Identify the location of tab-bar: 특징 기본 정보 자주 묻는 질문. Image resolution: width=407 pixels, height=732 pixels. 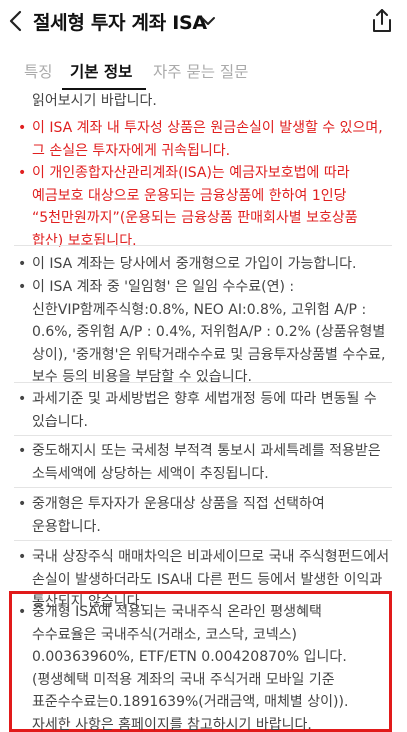
(203, 72).